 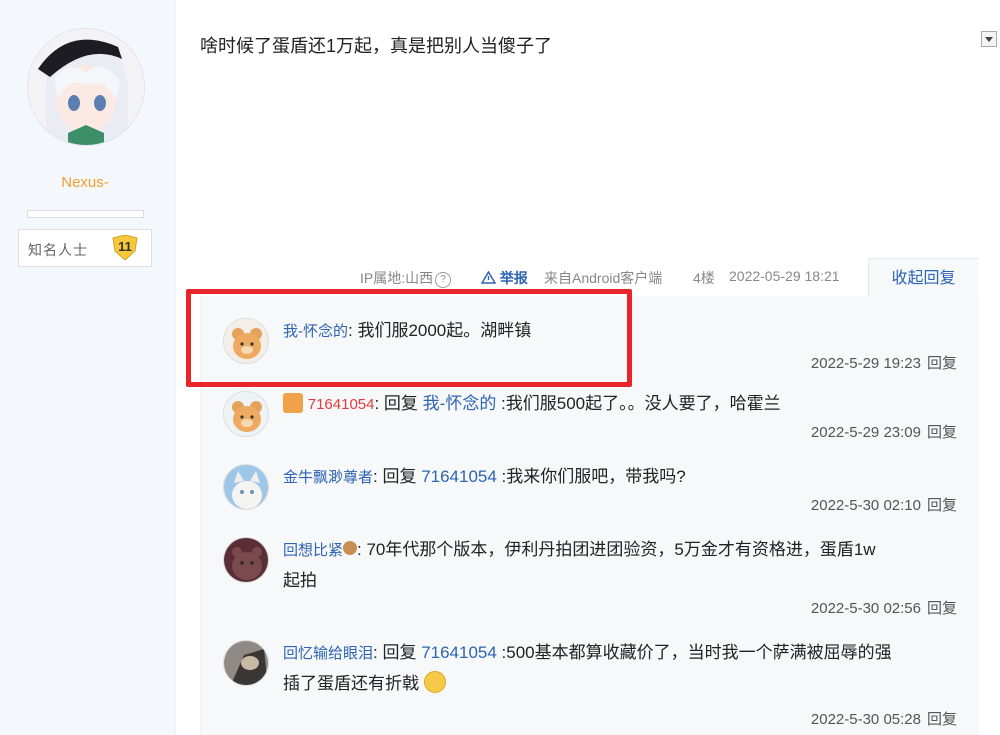 I want to click on reply-time: 2022-5-30 05:28, so click(x=865, y=719).